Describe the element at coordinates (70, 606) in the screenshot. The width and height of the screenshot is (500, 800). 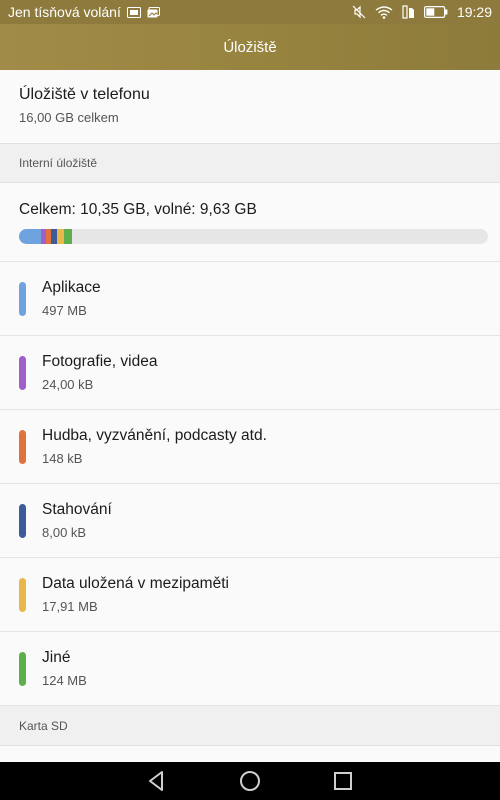
I see `item-value: 17,91 MB` at that location.